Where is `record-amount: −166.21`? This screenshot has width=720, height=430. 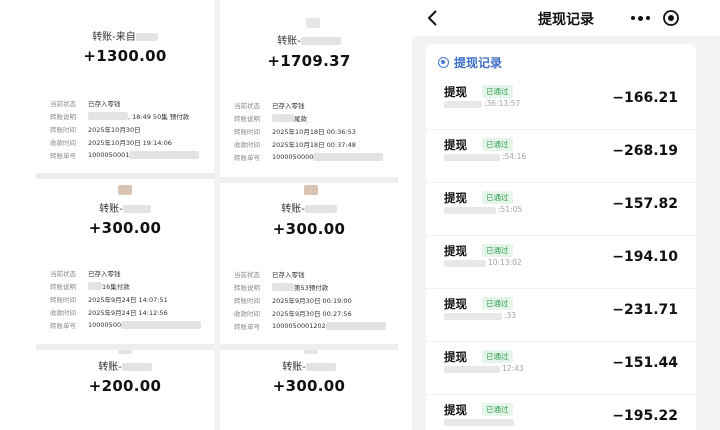 record-amount: −166.21 is located at coordinates (645, 98).